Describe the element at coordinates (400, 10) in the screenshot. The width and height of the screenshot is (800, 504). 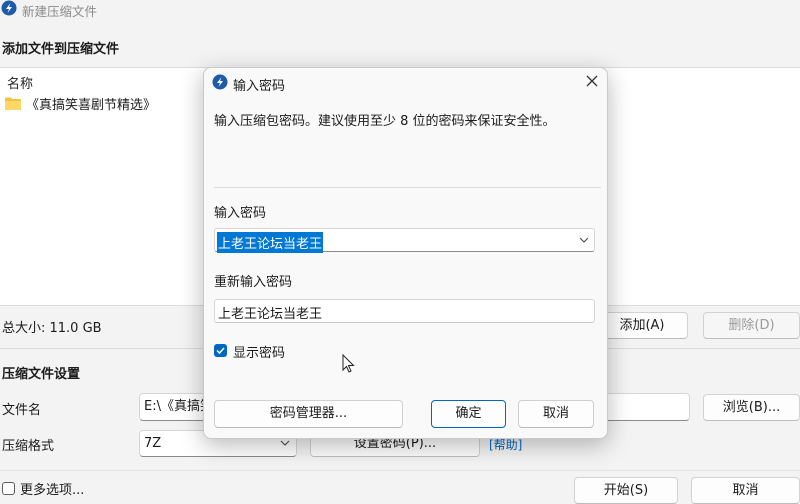
I see `window-titlebar: 新建压缩文件` at that location.